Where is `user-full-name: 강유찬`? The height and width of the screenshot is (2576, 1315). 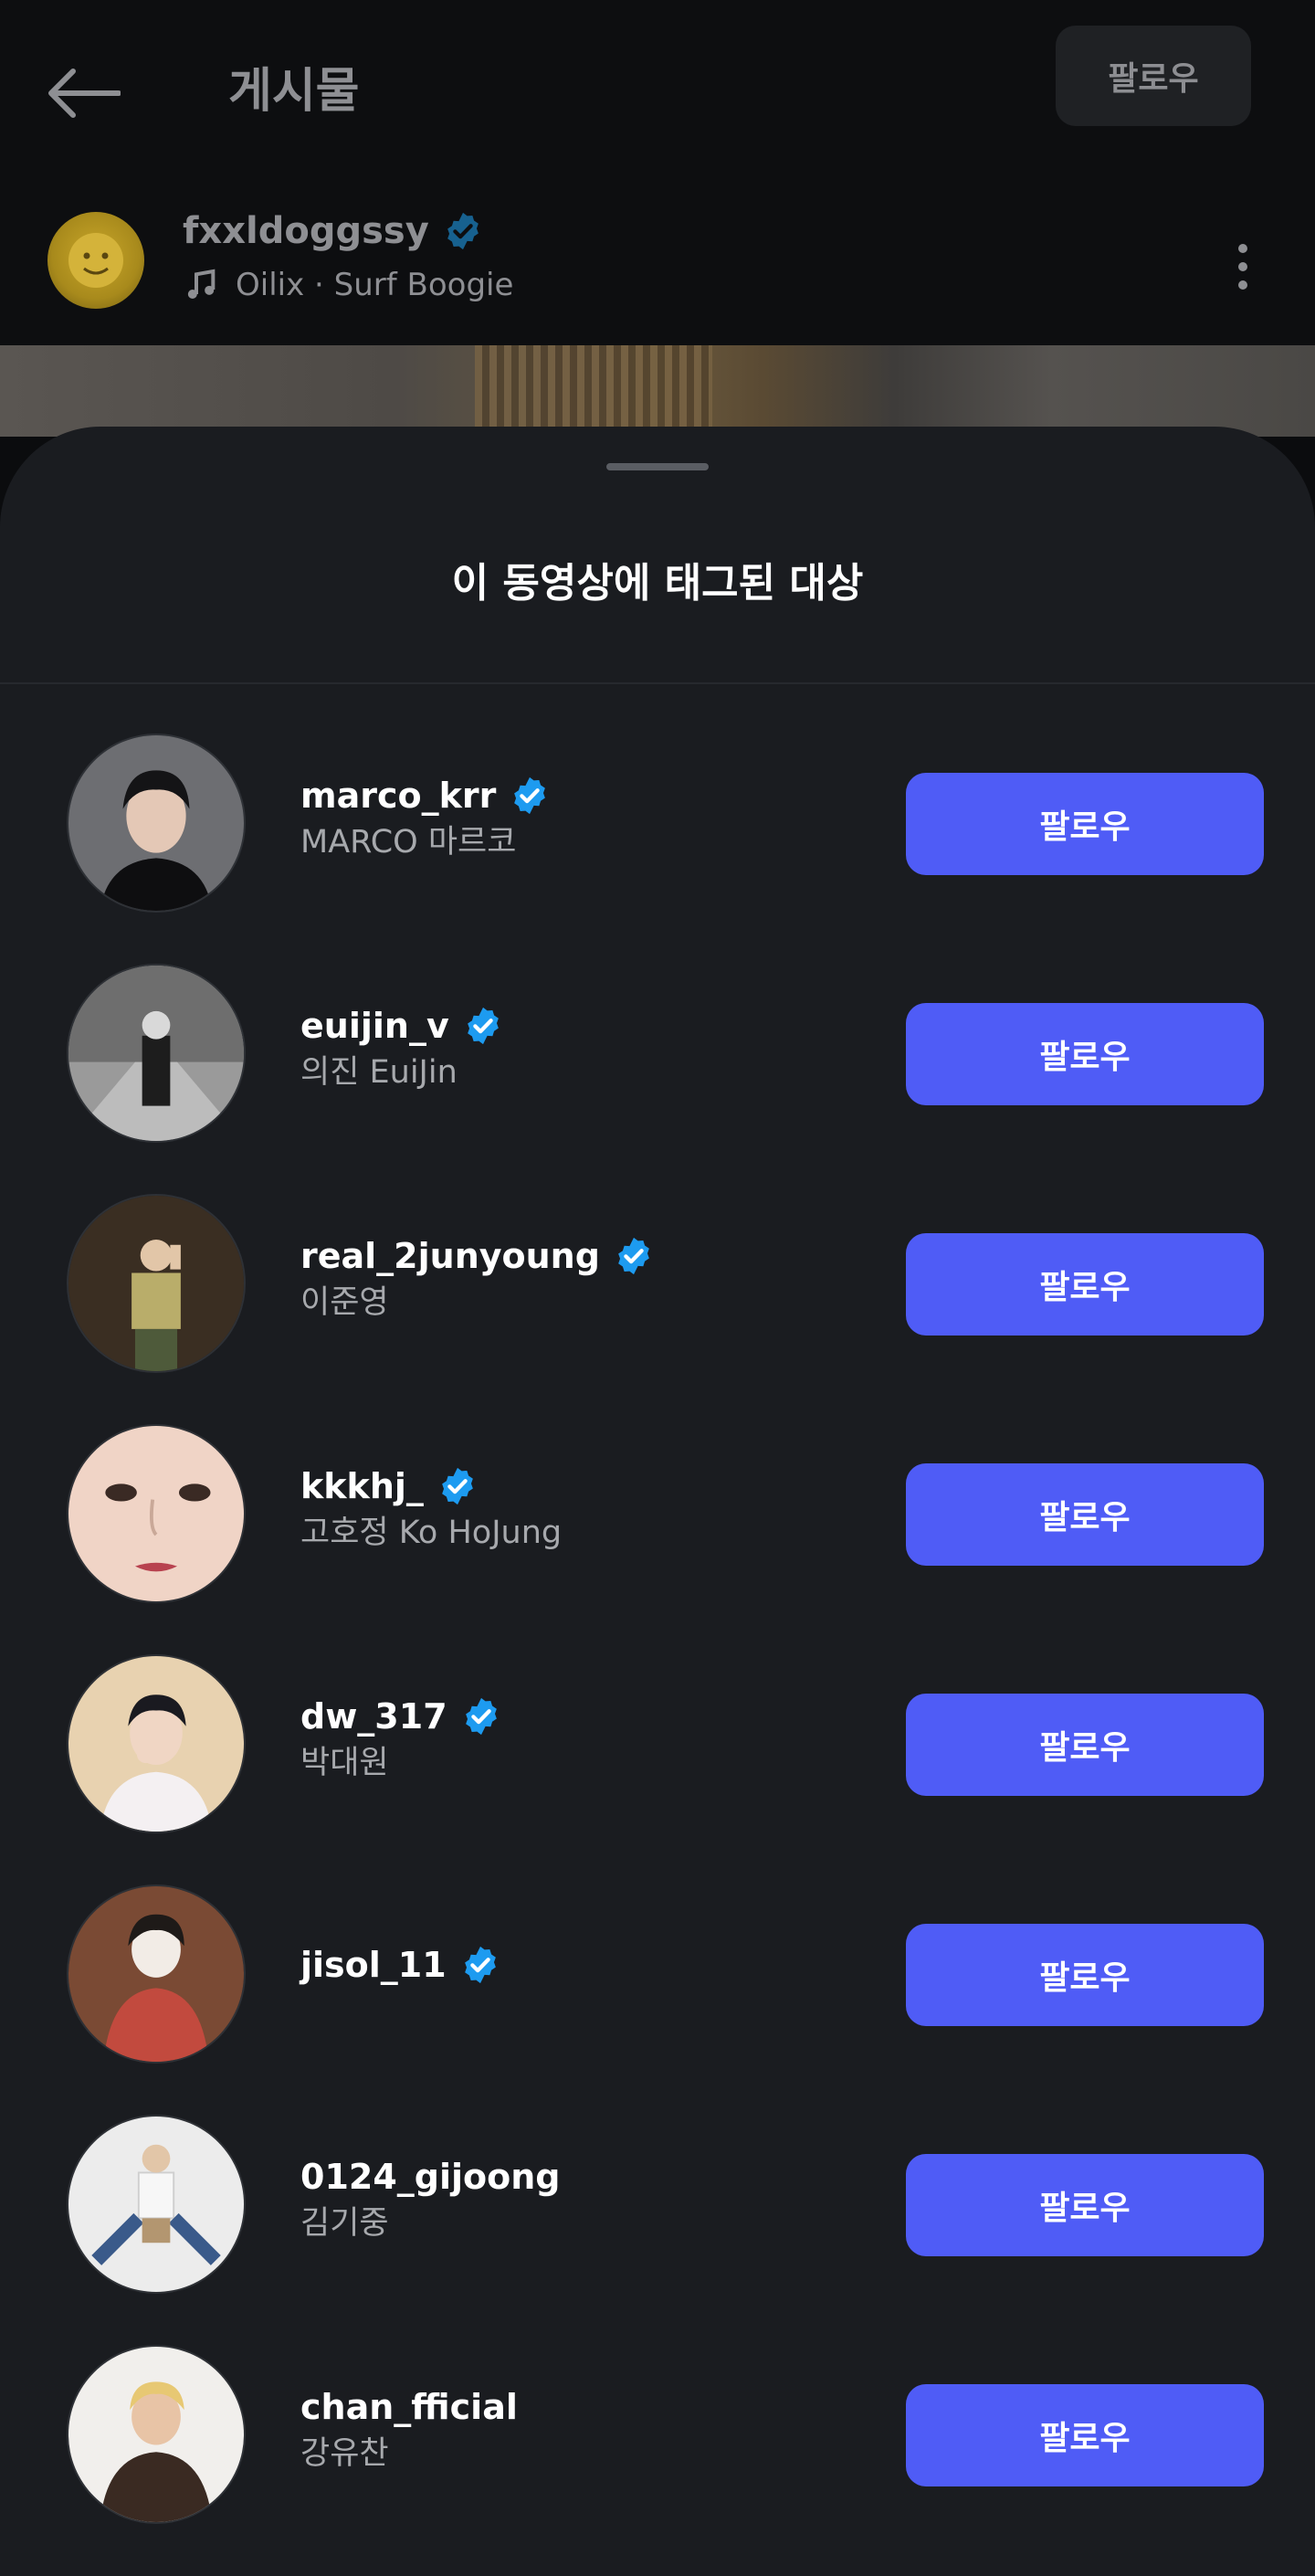 user-full-name: 강유찬 is located at coordinates (344, 2453).